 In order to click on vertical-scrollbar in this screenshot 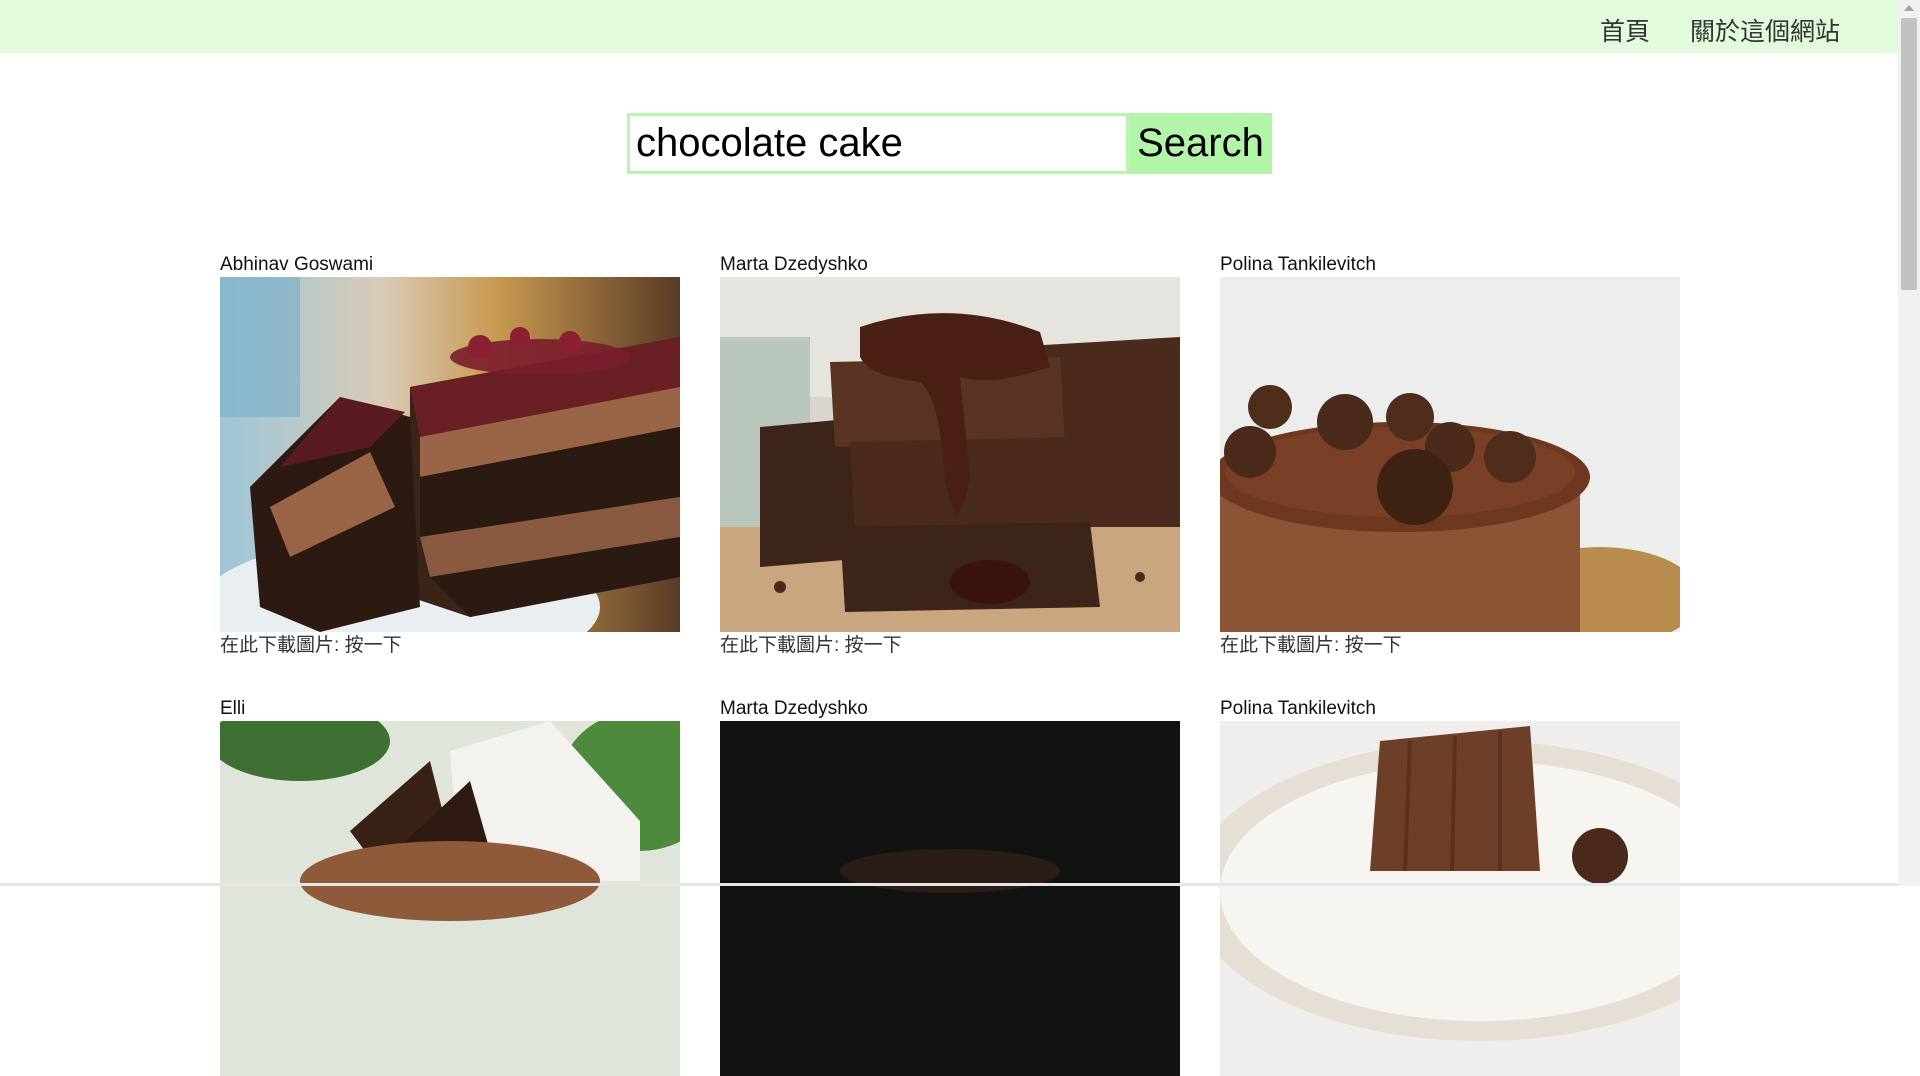, I will do `click(1909, 443)`.